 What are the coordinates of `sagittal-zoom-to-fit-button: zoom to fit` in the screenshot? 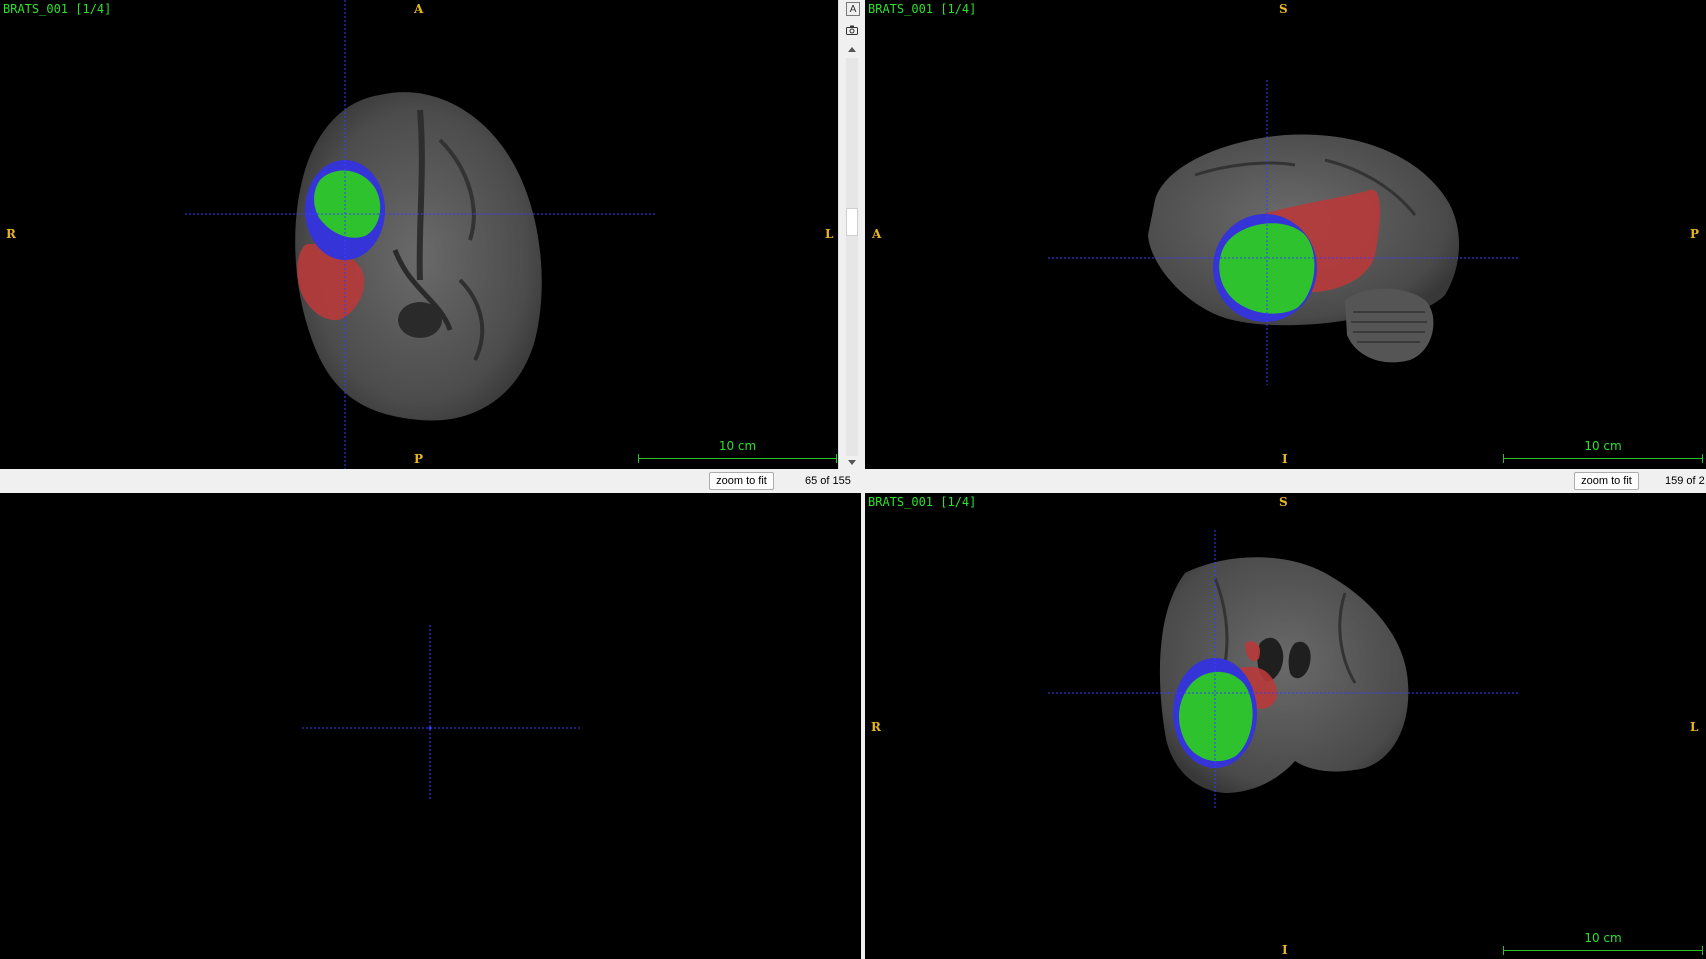 It's located at (1606, 481).